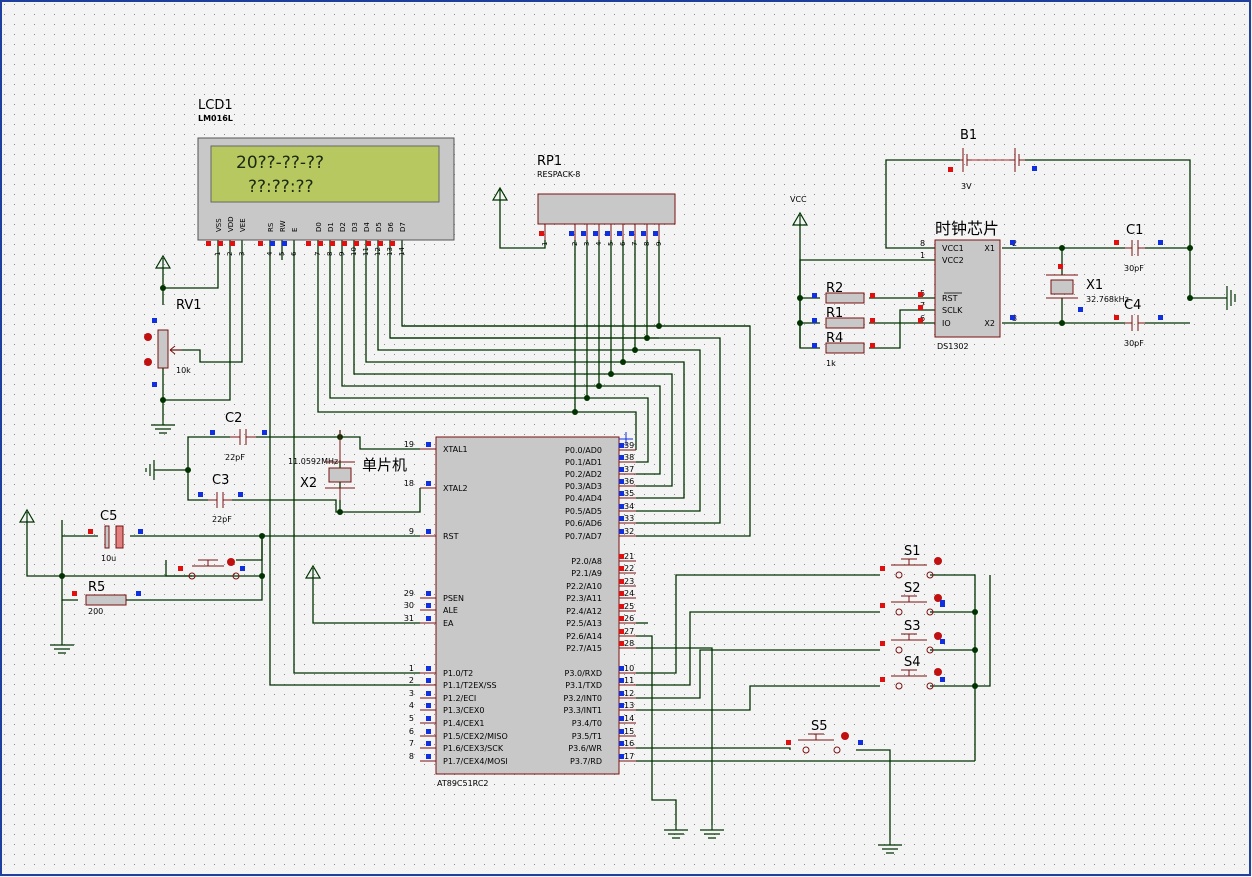  Describe the element at coordinates (233, 418) in the screenshot. I see `c2-ref: C2` at that location.